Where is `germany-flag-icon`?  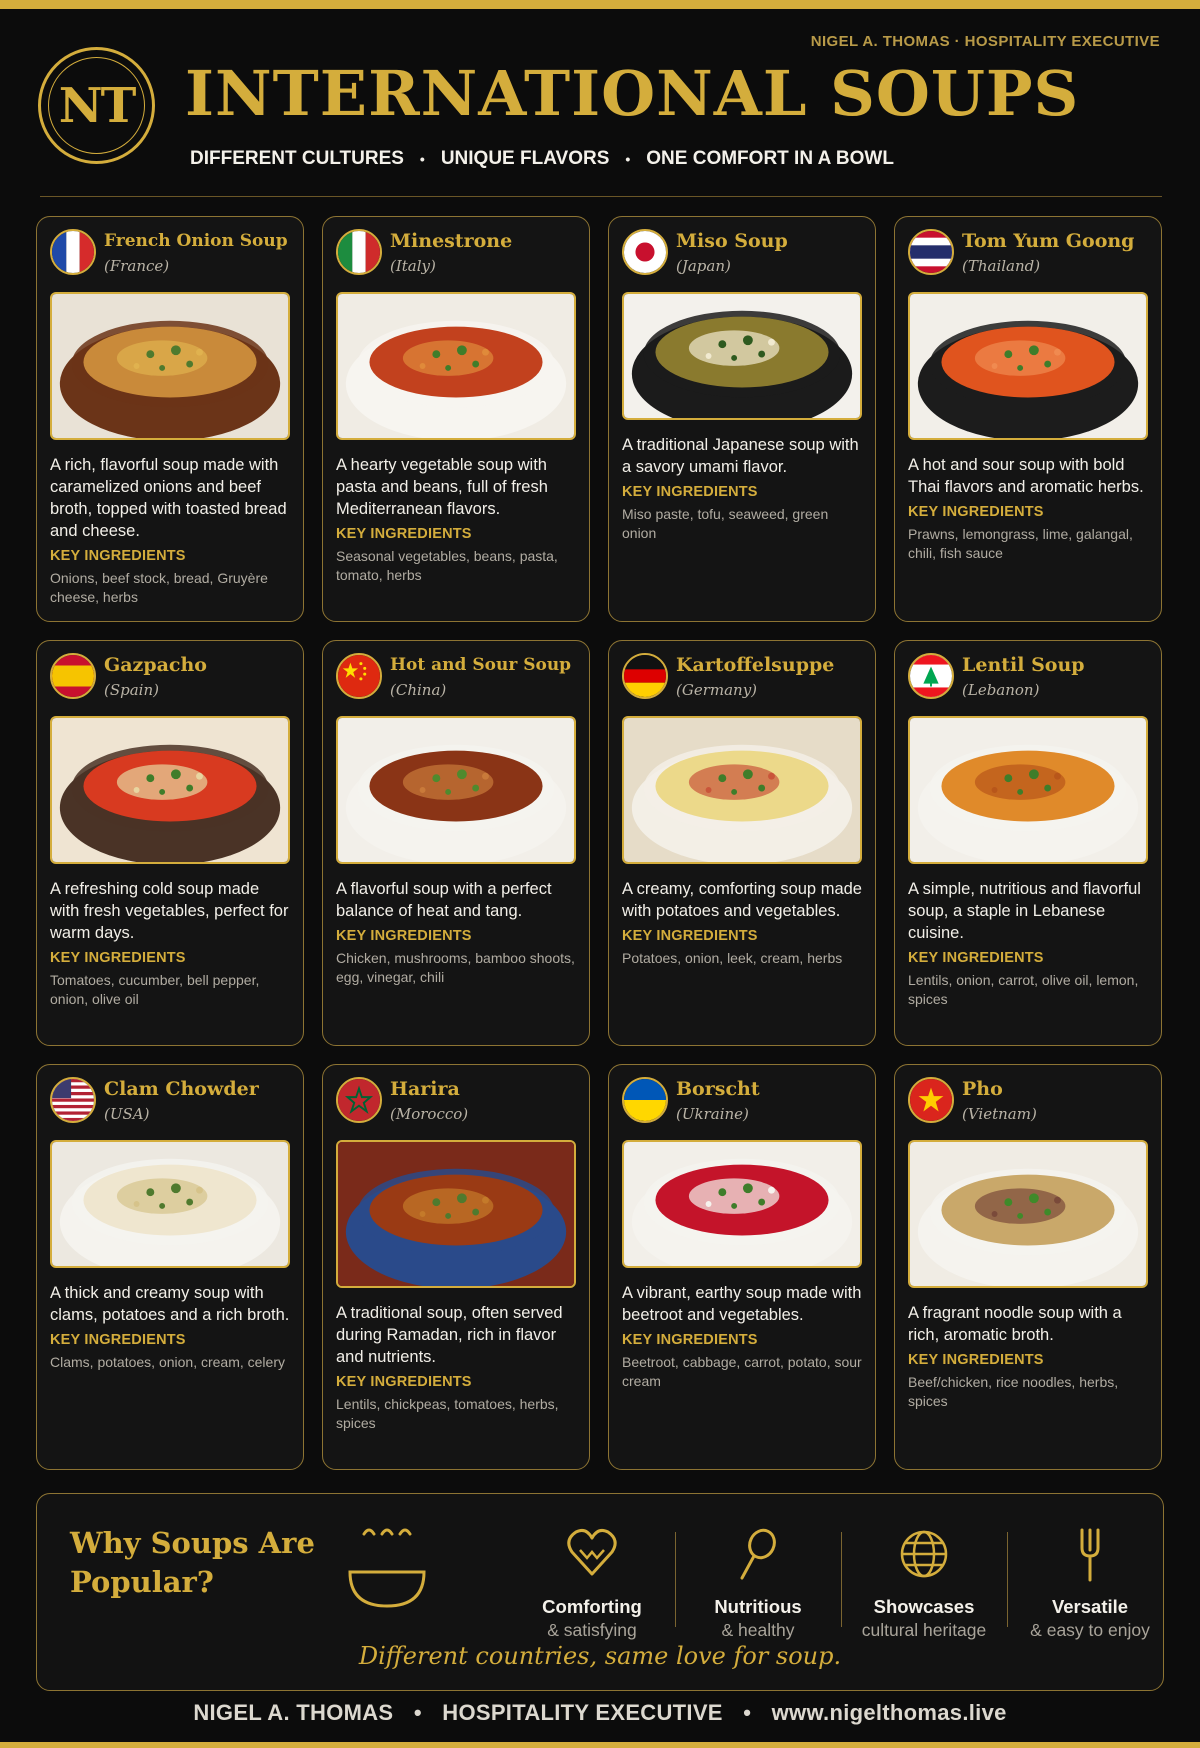 germany-flag-icon is located at coordinates (645, 676).